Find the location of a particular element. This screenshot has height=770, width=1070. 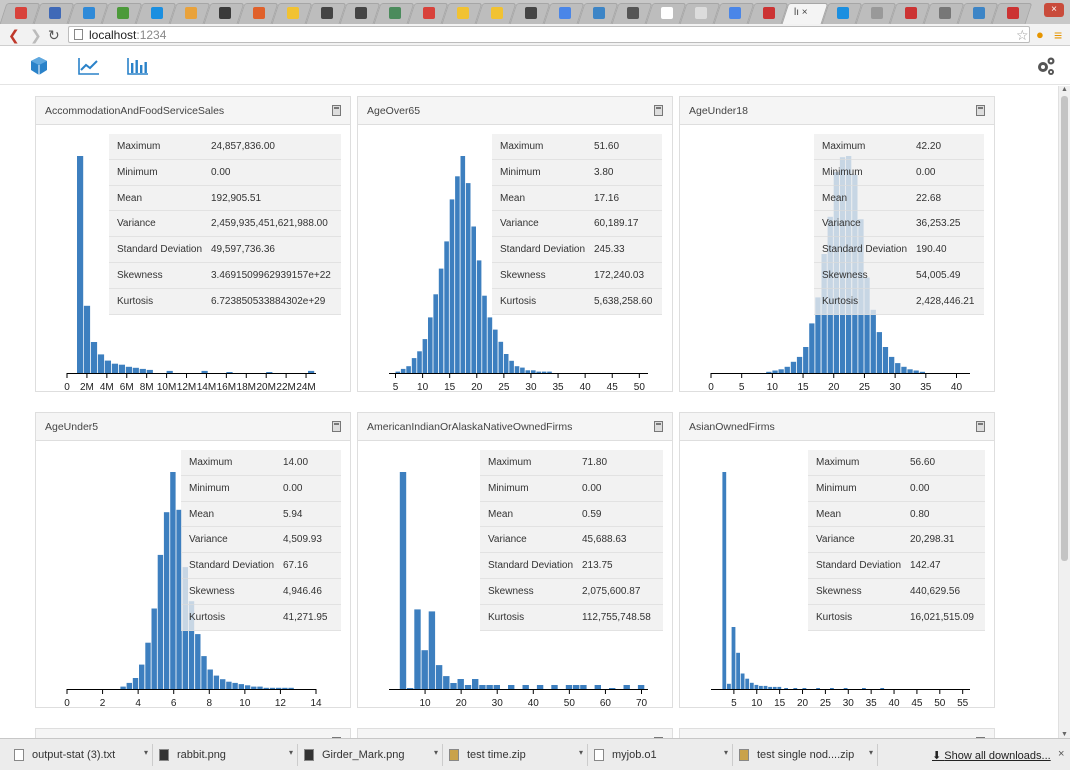

forward-arrow-icon: ❯ is located at coordinates (36, 35).